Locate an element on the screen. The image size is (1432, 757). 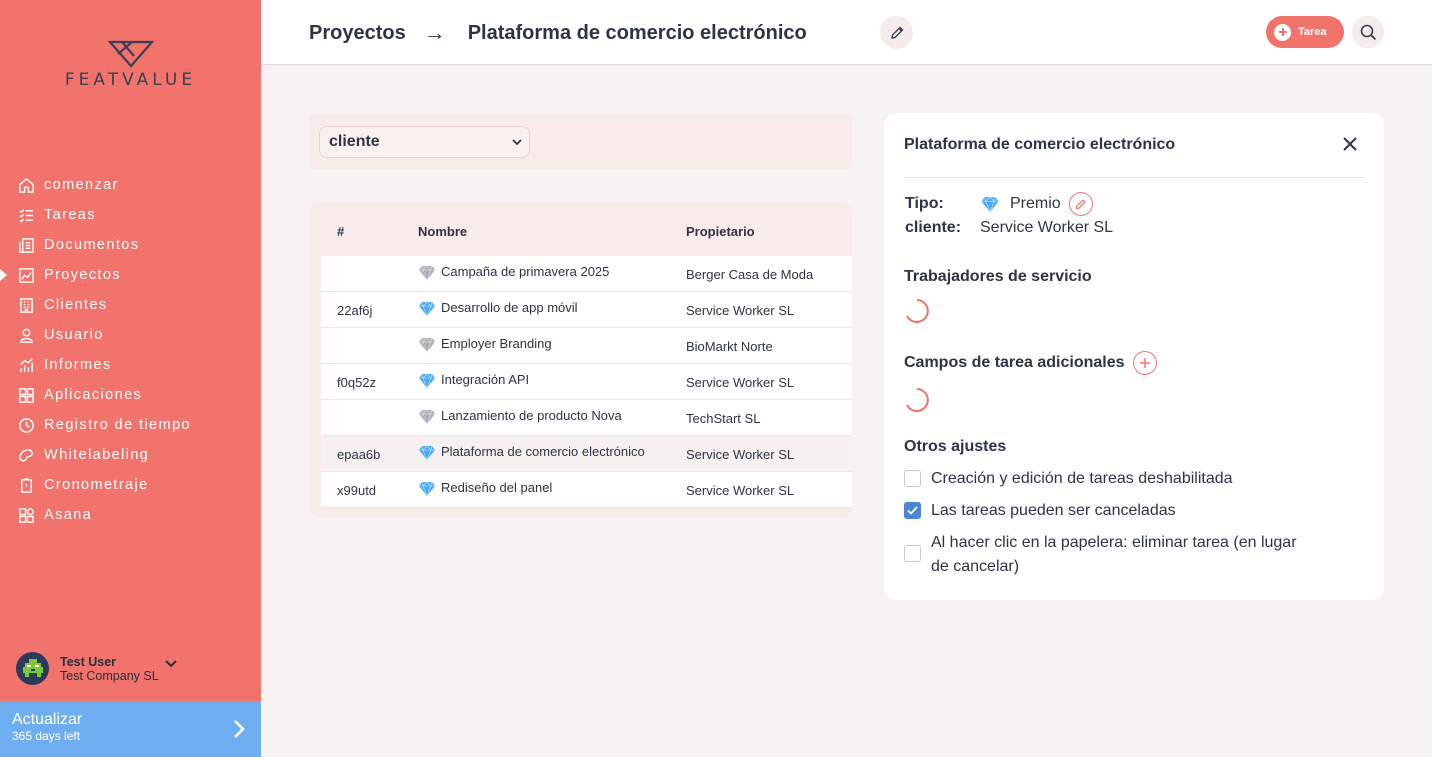
client-label: cliente: is located at coordinates (933, 227).